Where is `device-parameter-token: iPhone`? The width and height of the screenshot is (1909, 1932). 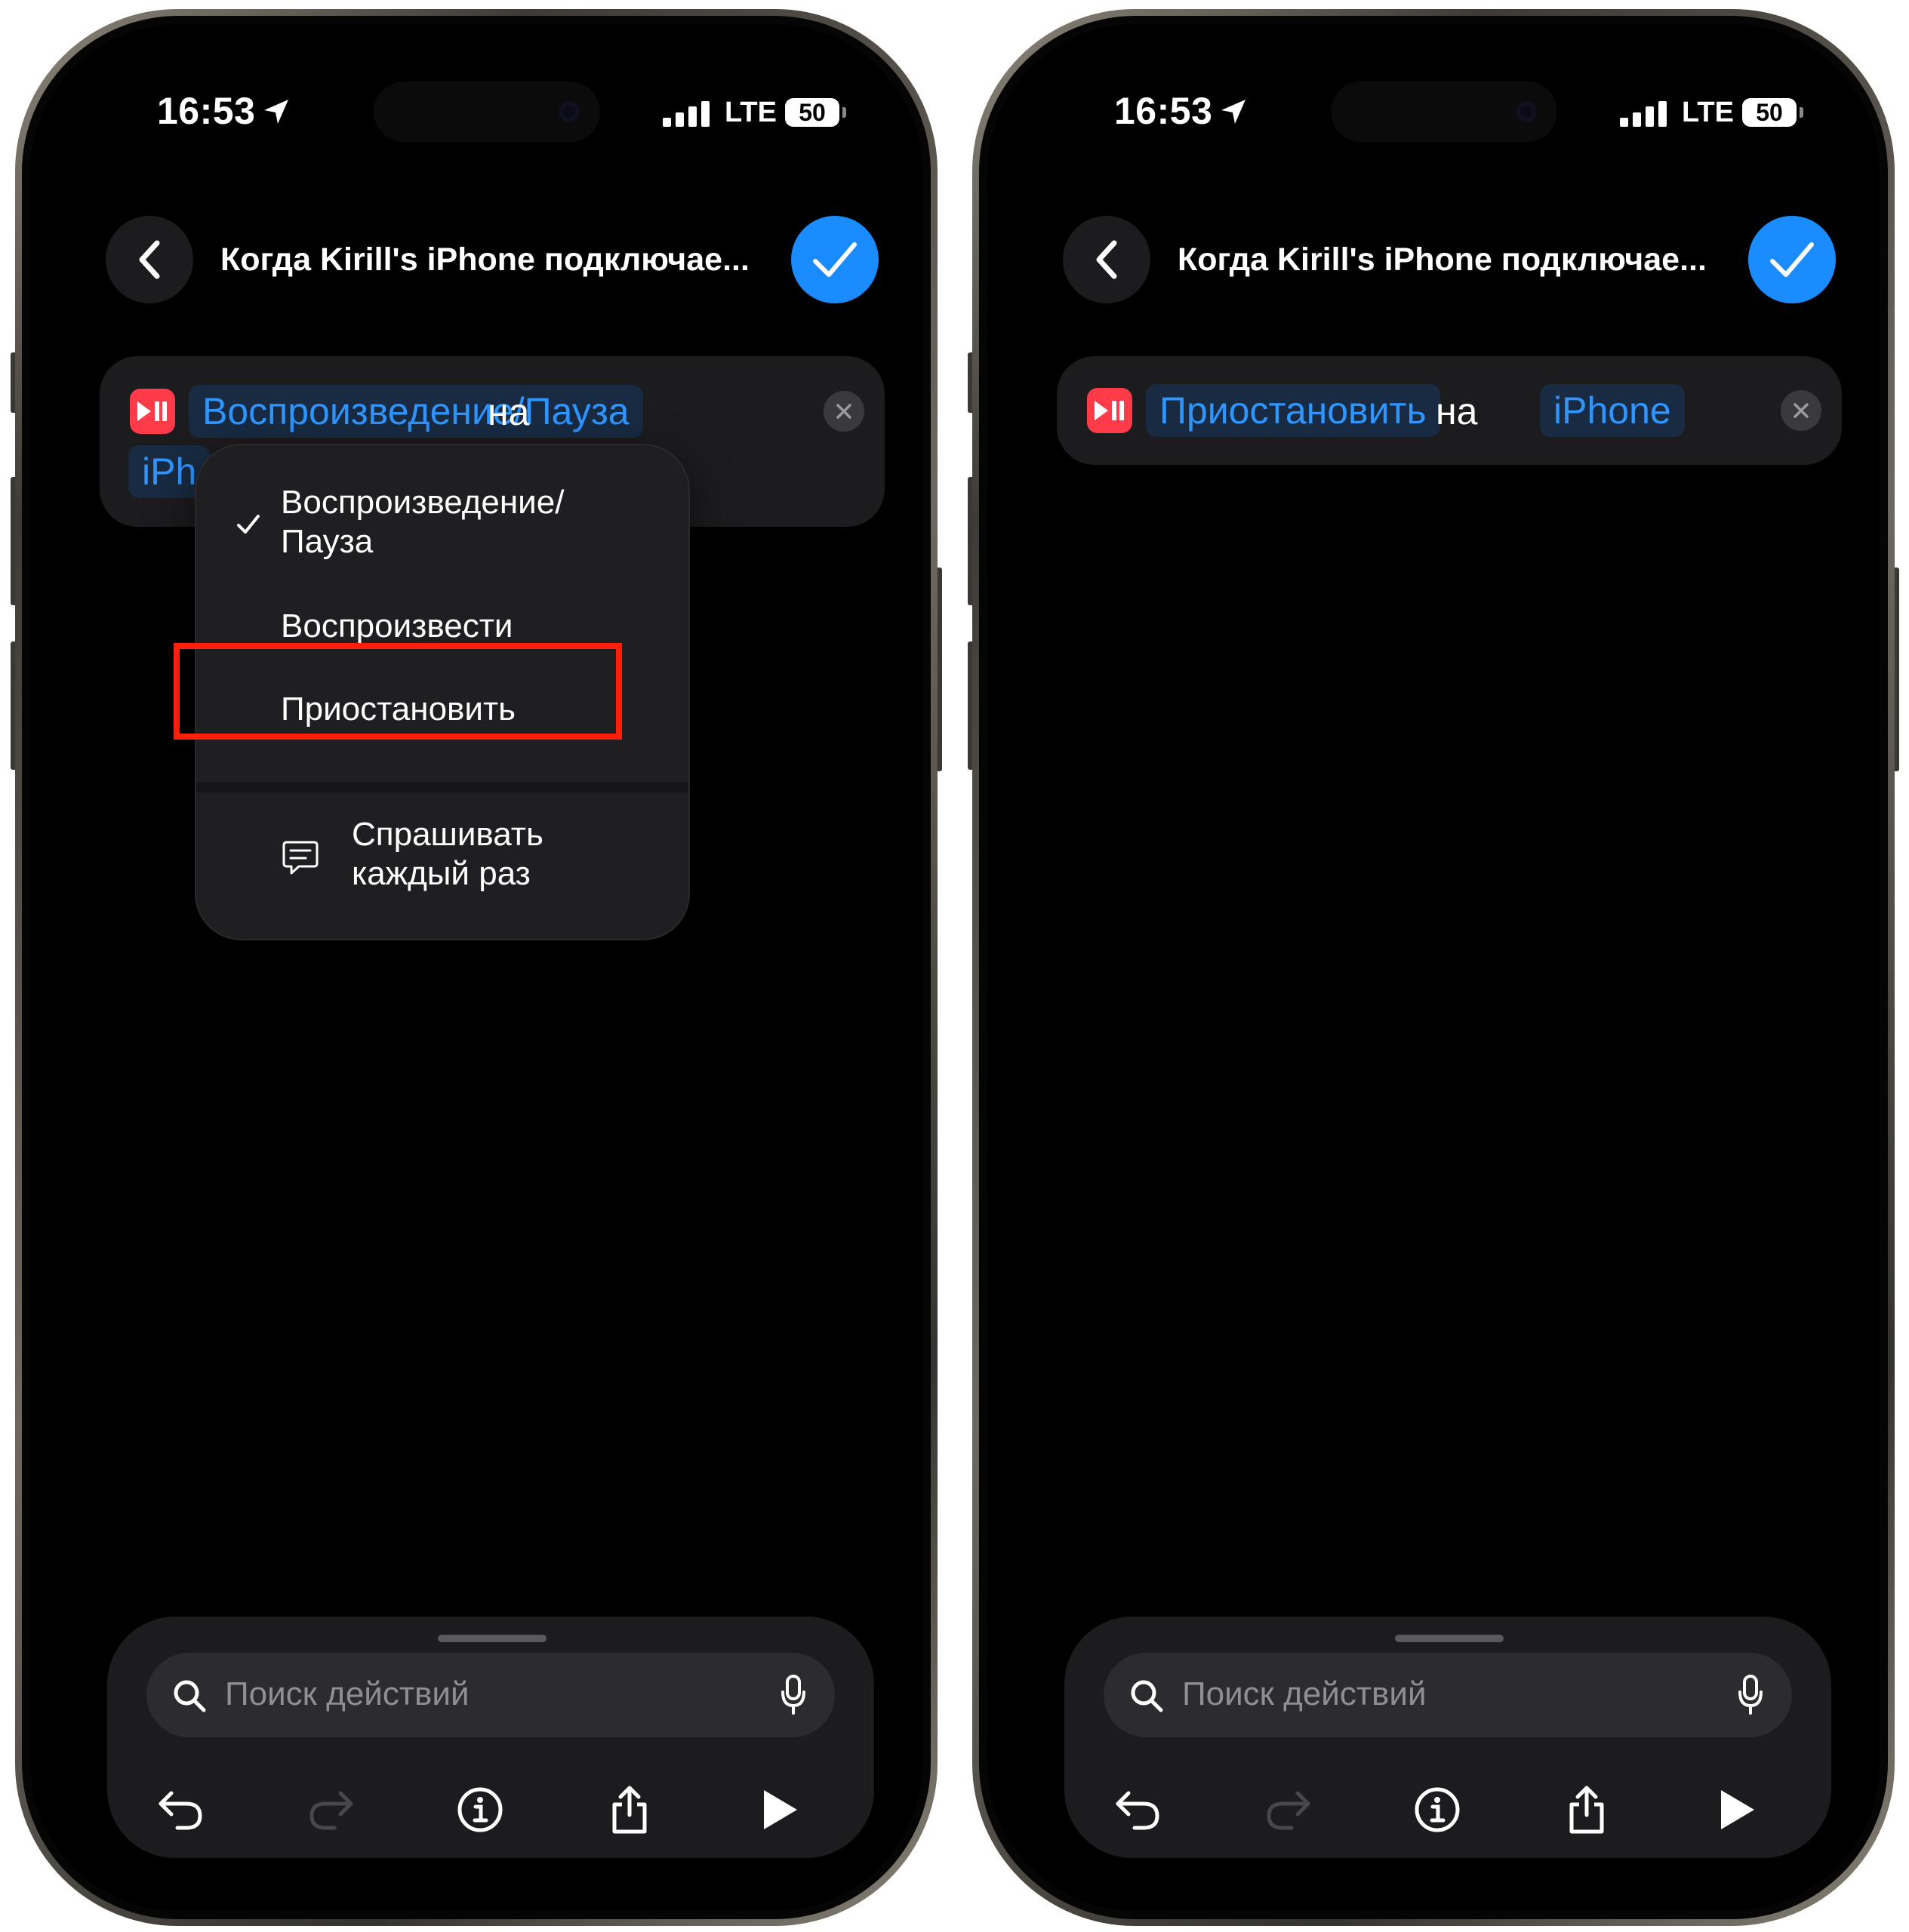 device-parameter-token: iPhone is located at coordinates (1612, 410).